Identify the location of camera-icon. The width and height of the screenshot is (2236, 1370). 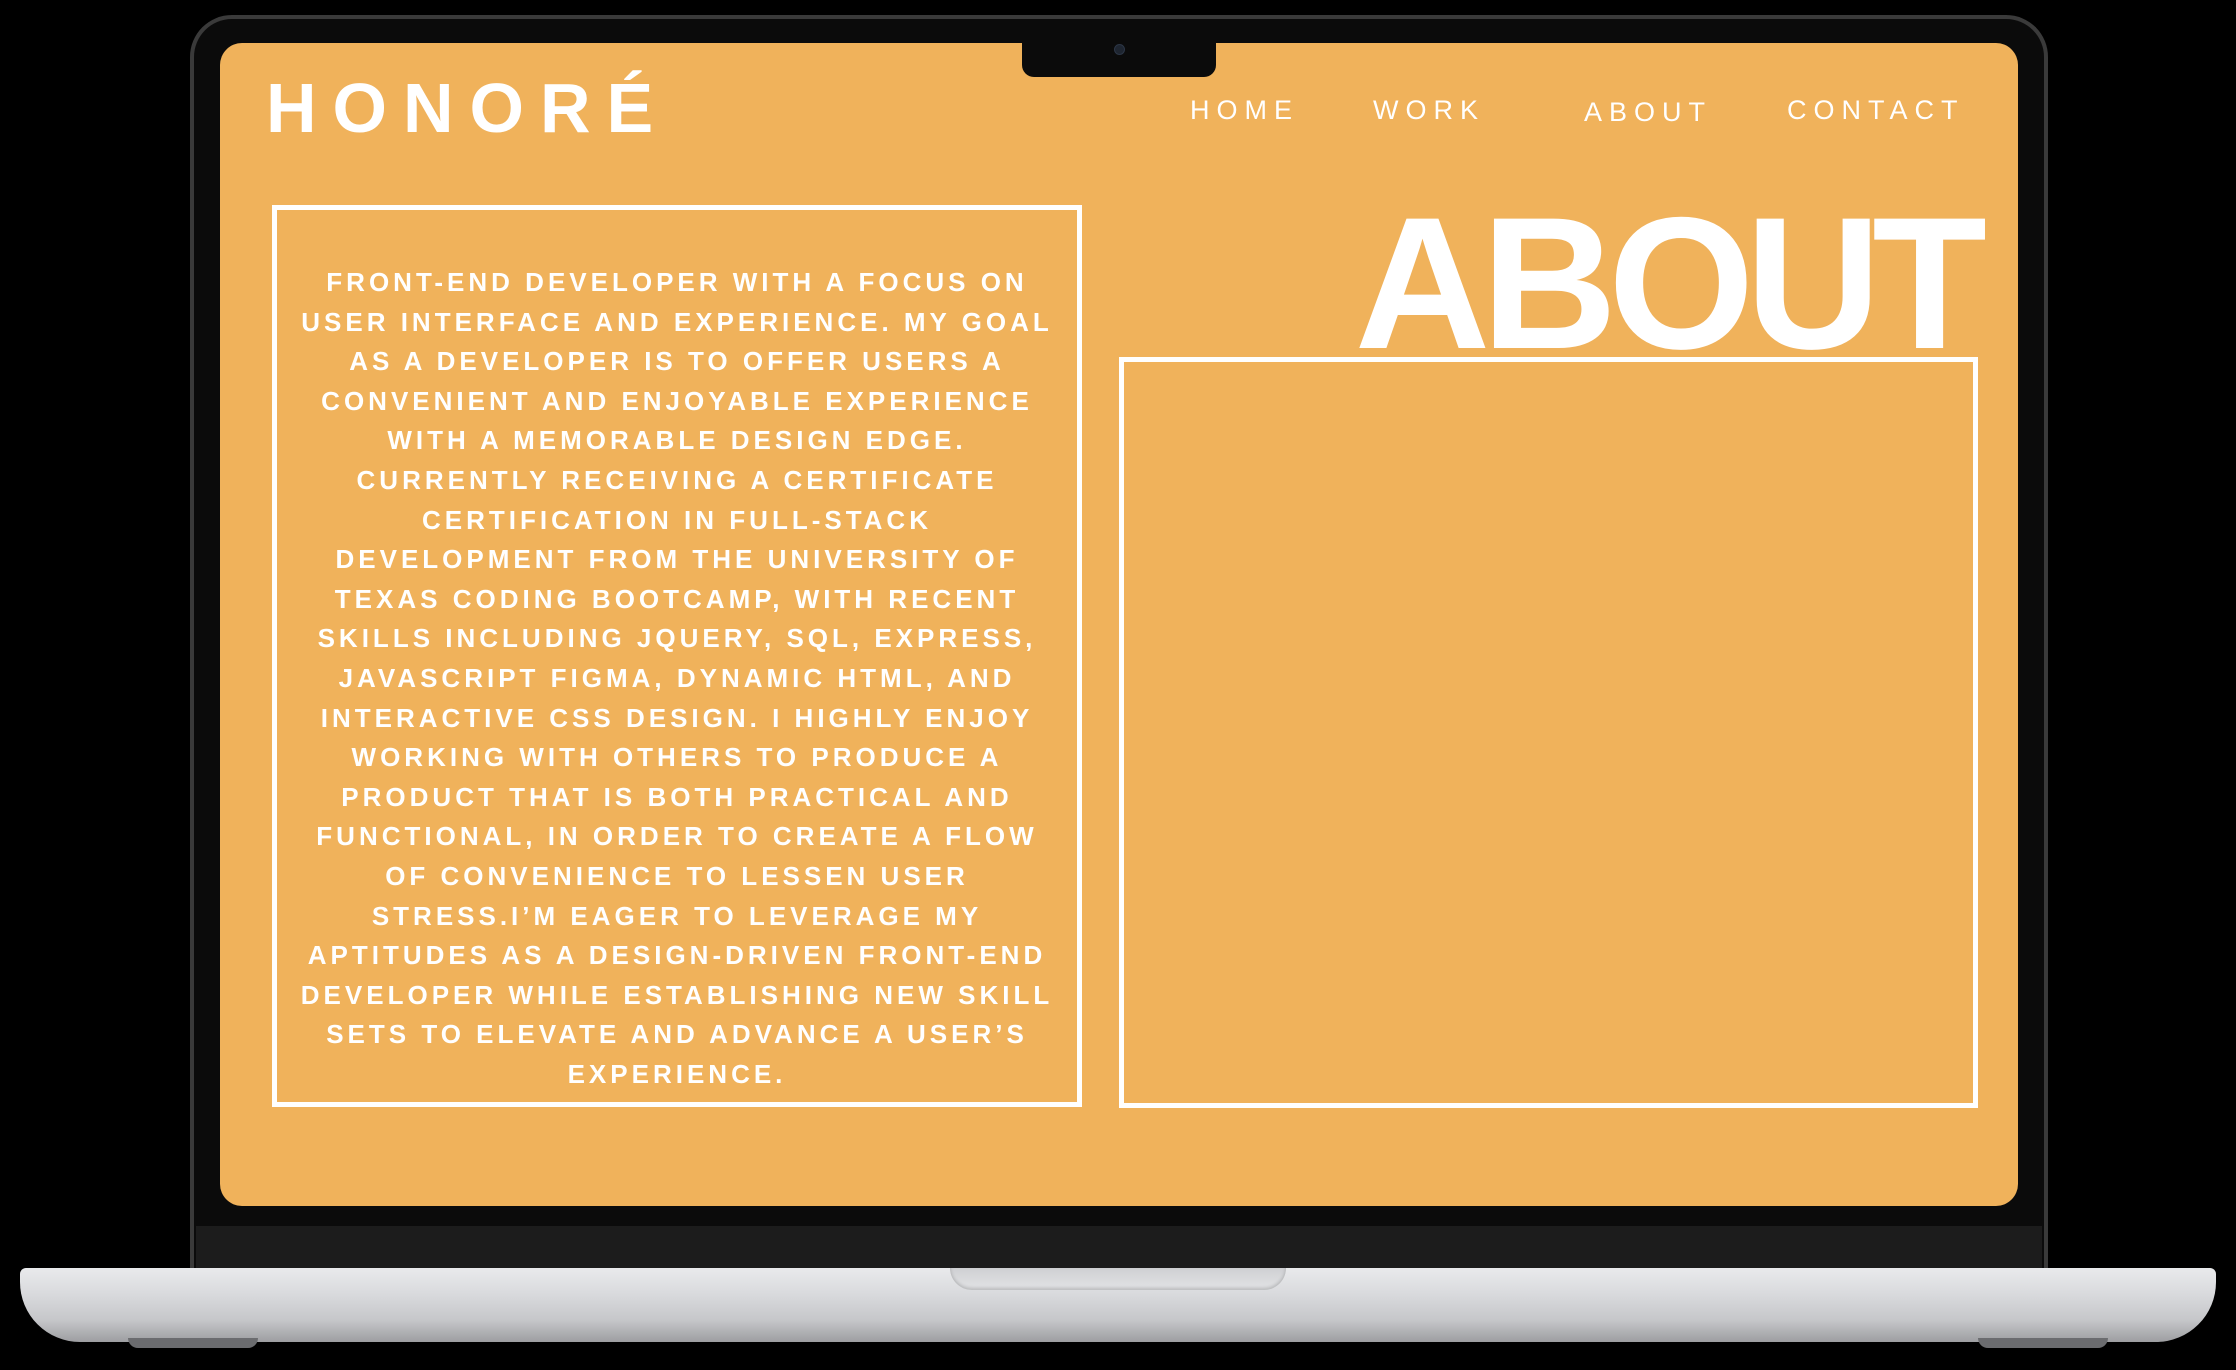
(1119, 49).